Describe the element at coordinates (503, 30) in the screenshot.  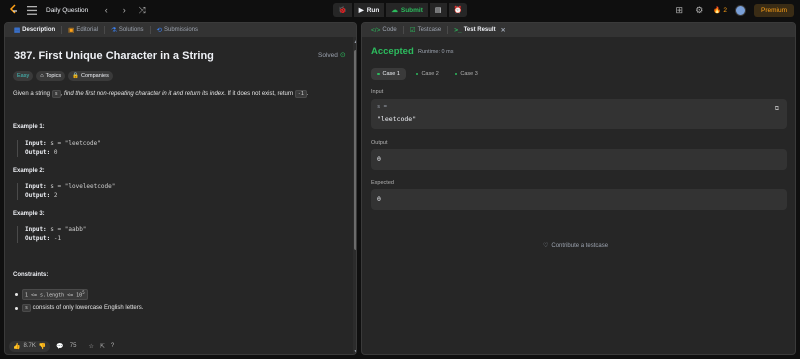
I see `close-icon: ✕` at that location.